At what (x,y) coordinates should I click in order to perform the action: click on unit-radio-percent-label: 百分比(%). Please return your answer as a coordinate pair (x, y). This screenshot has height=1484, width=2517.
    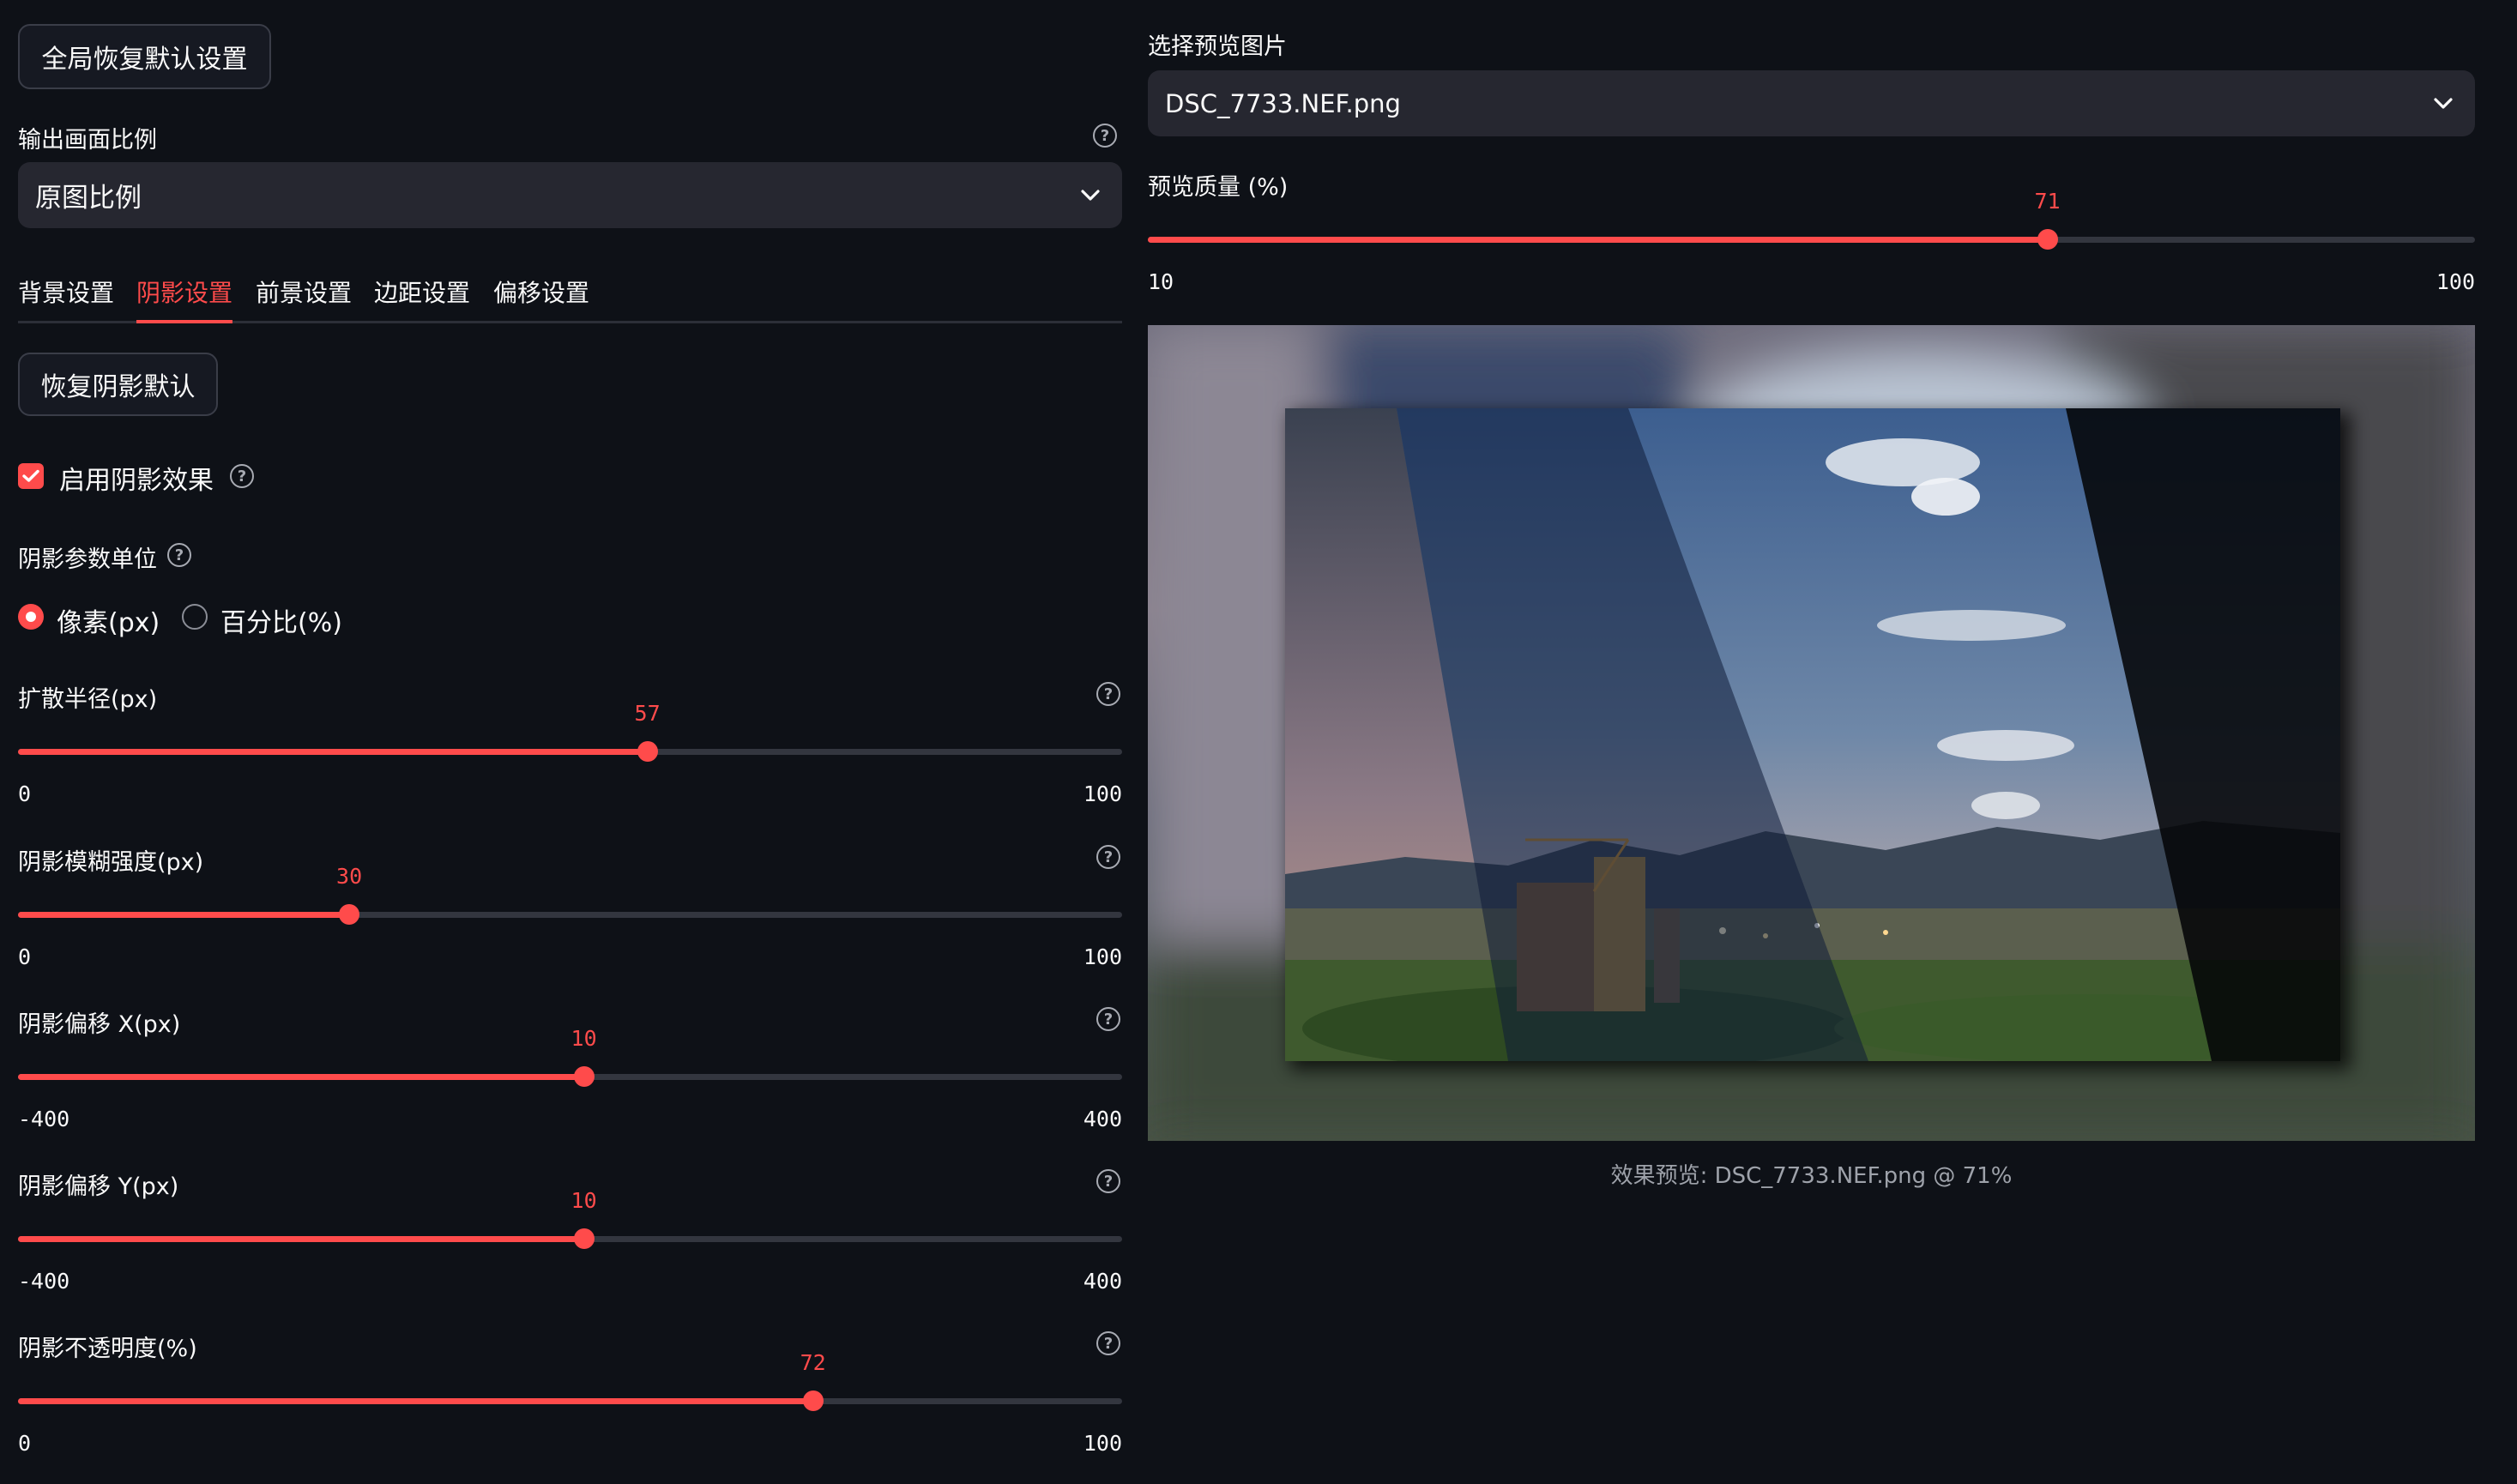
    Looking at the image, I should click on (281, 620).